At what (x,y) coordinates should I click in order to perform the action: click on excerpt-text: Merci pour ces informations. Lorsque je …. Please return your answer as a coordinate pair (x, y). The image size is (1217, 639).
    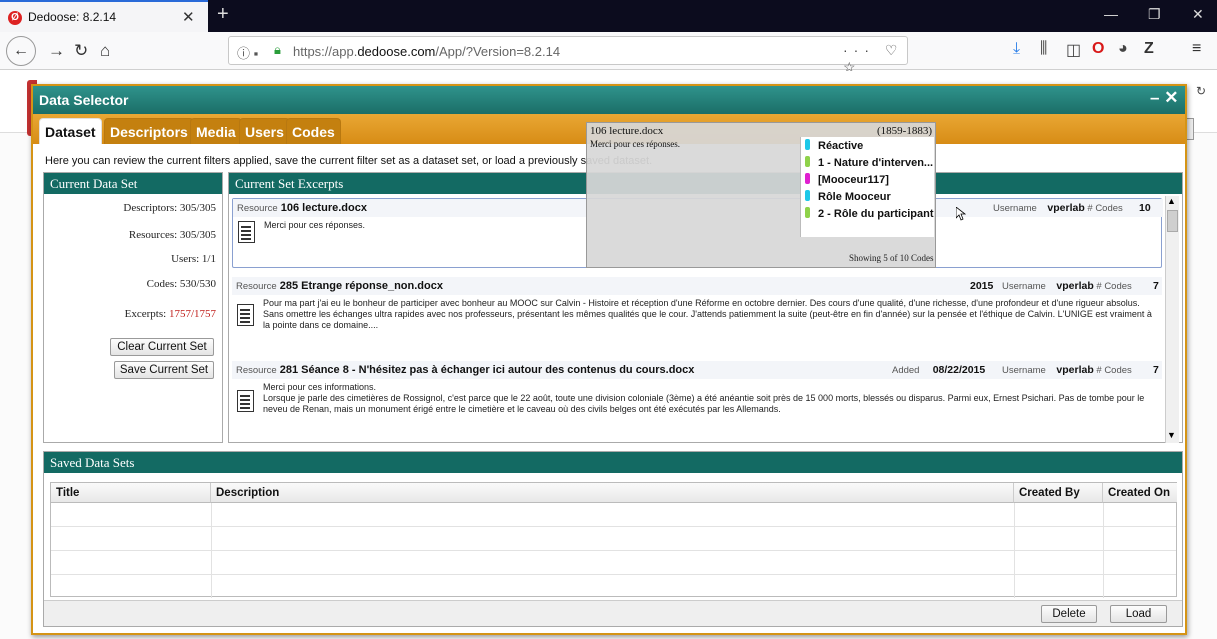
    Looking at the image, I should click on (704, 398).